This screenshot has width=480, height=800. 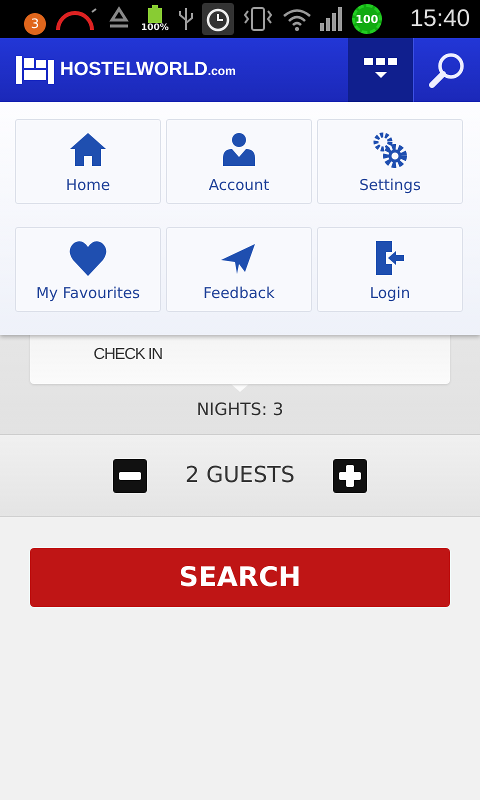 What do you see at coordinates (332, 19) in the screenshot?
I see `signal-icon` at bounding box center [332, 19].